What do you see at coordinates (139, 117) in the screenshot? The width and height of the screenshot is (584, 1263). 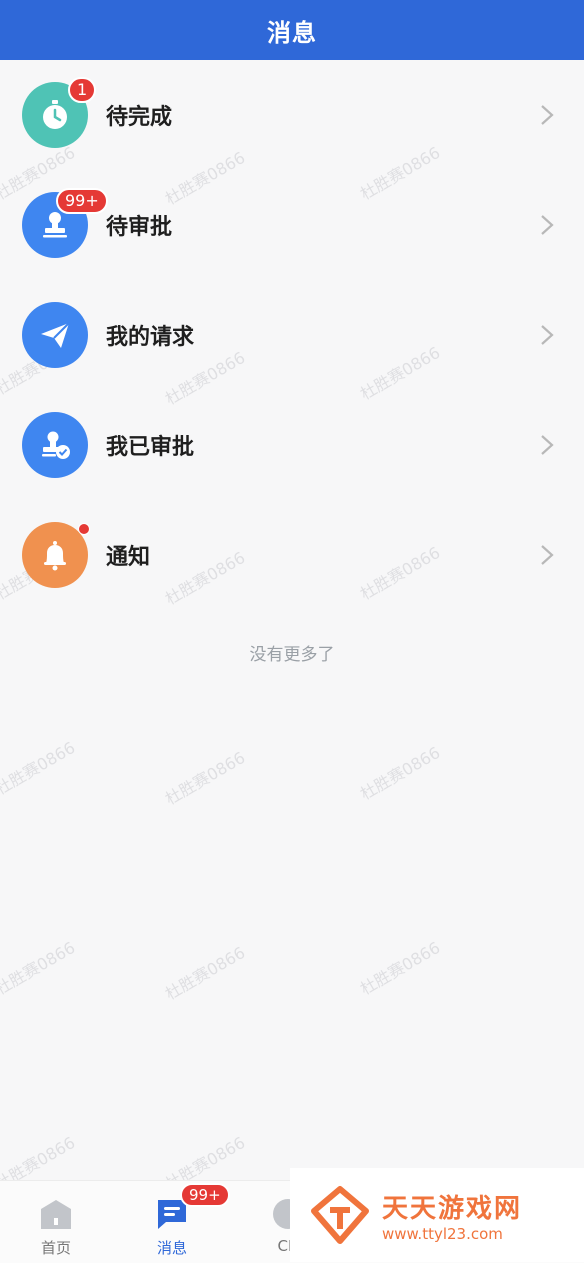 I see `item-label: 待完成` at bounding box center [139, 117].